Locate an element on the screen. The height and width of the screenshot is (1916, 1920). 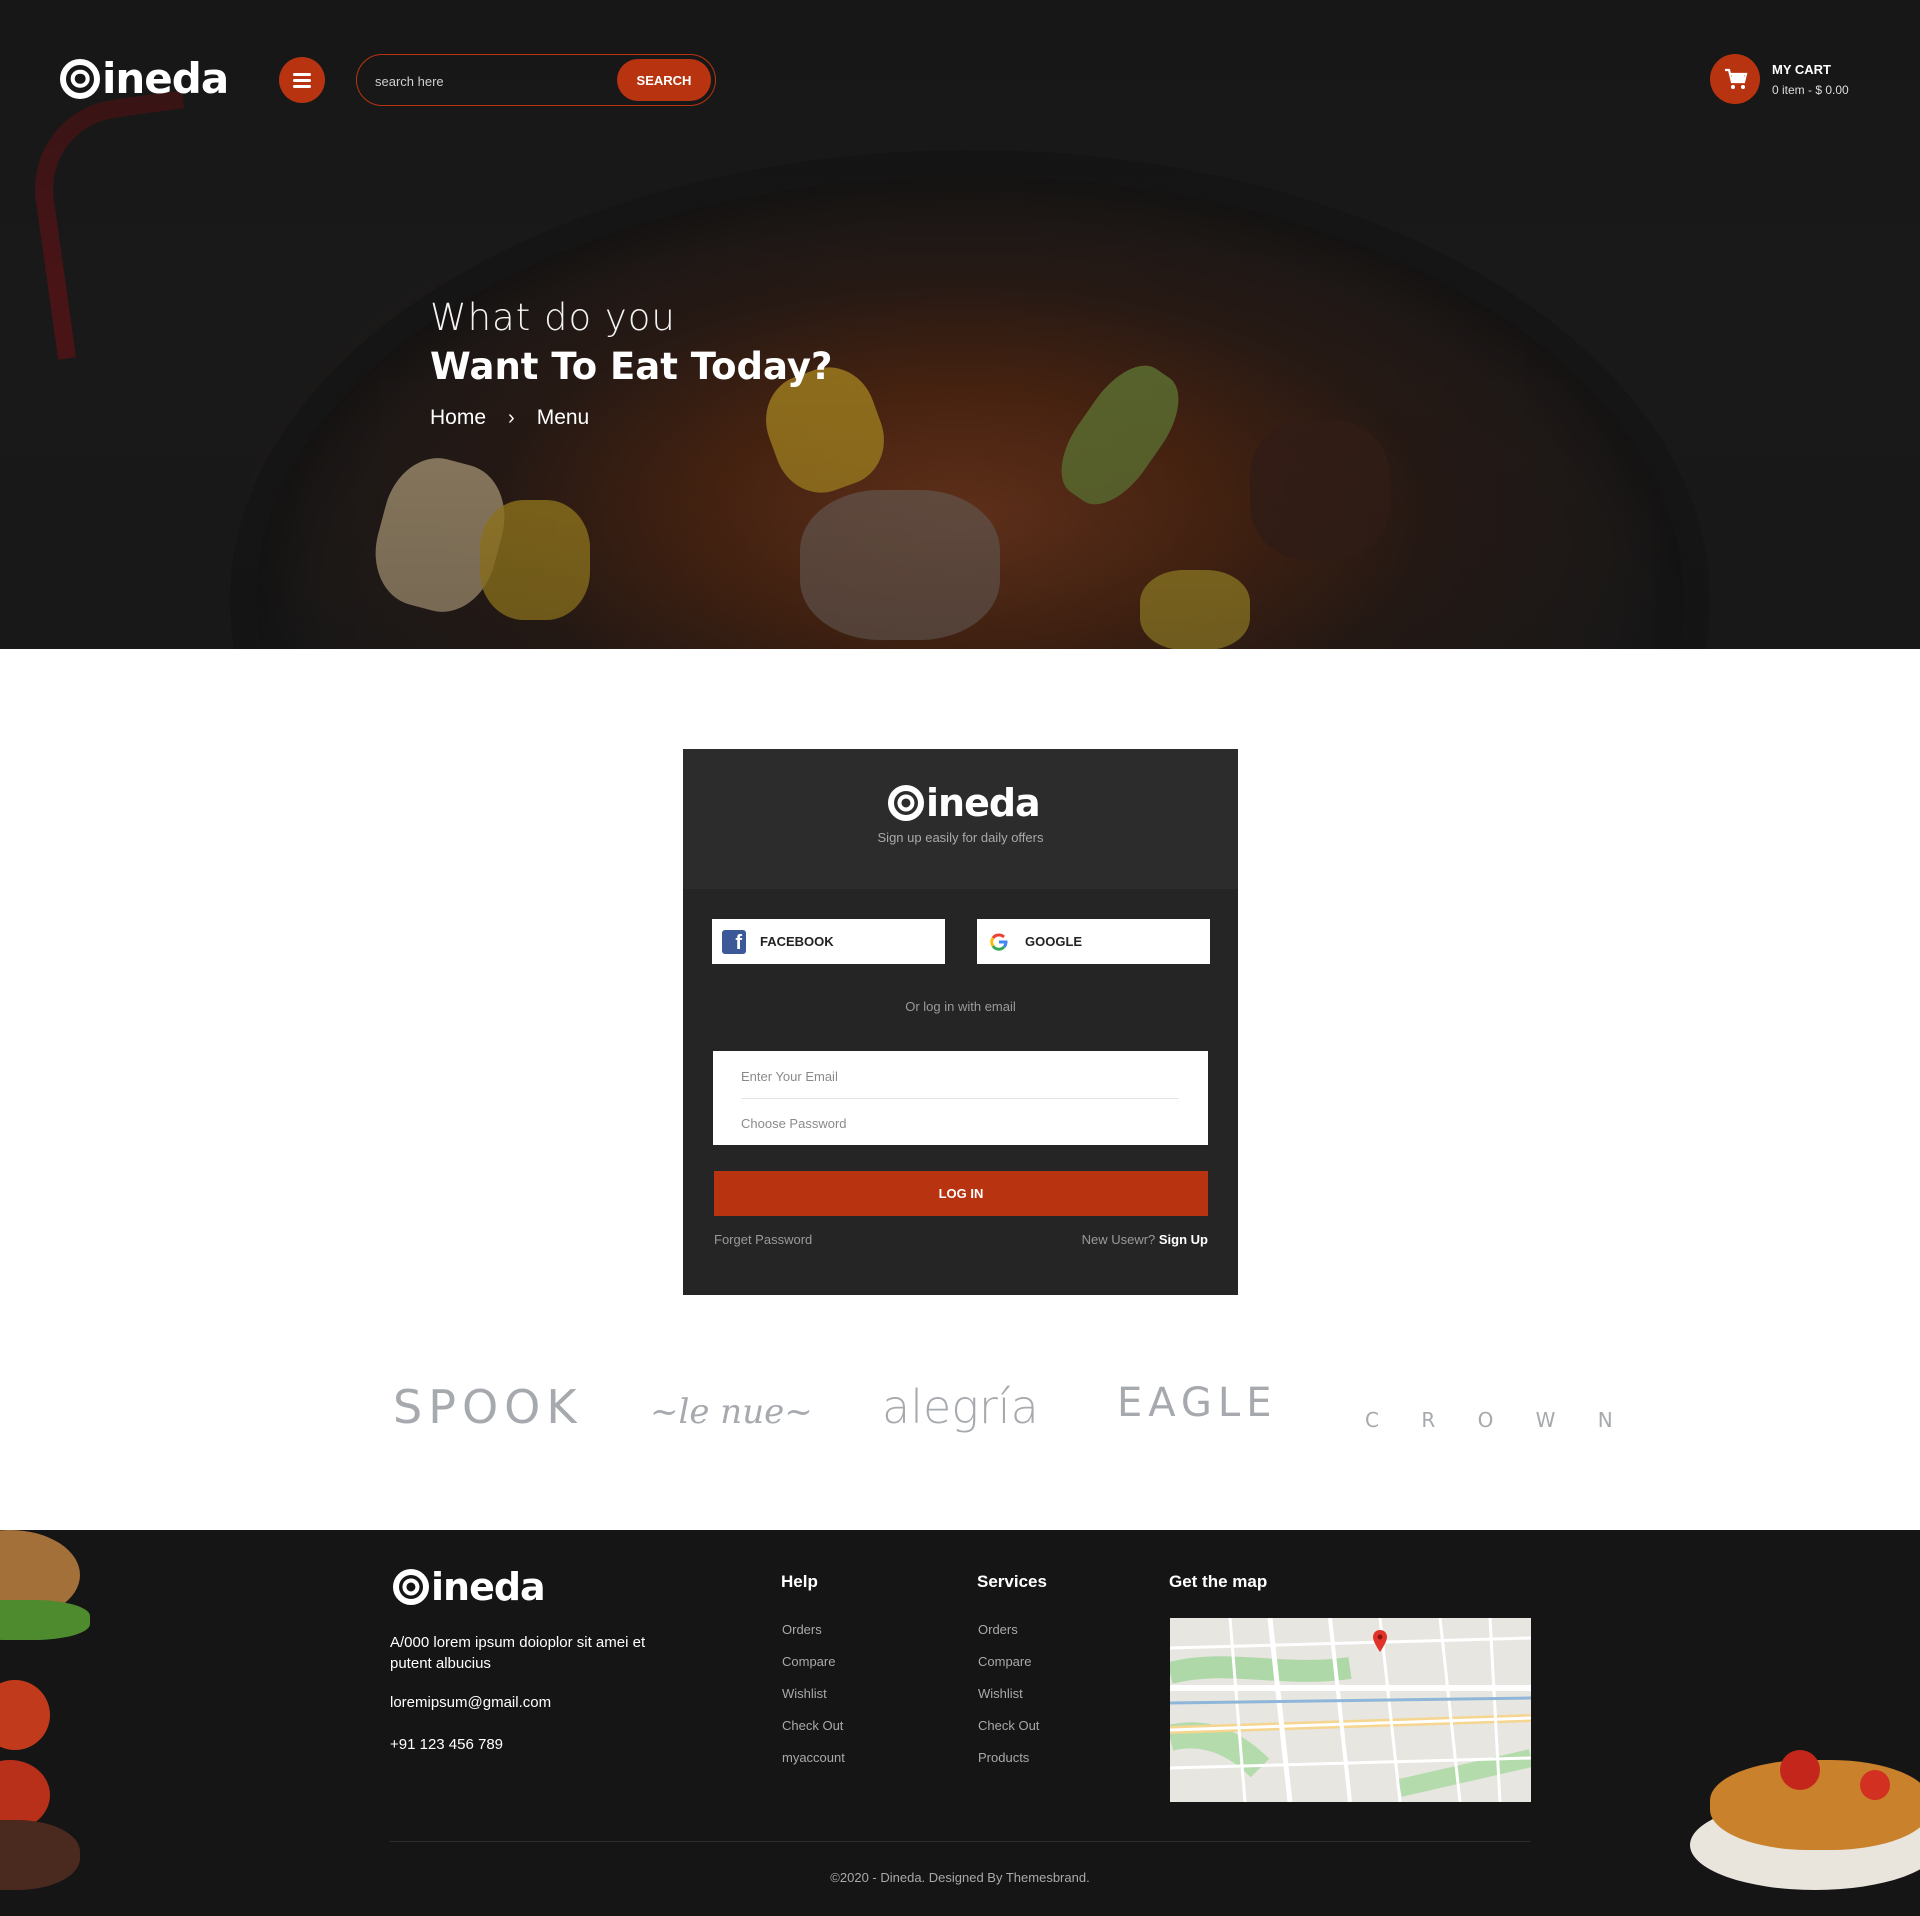
google-label: GOOGLE is located at coordinates (1054, 941).